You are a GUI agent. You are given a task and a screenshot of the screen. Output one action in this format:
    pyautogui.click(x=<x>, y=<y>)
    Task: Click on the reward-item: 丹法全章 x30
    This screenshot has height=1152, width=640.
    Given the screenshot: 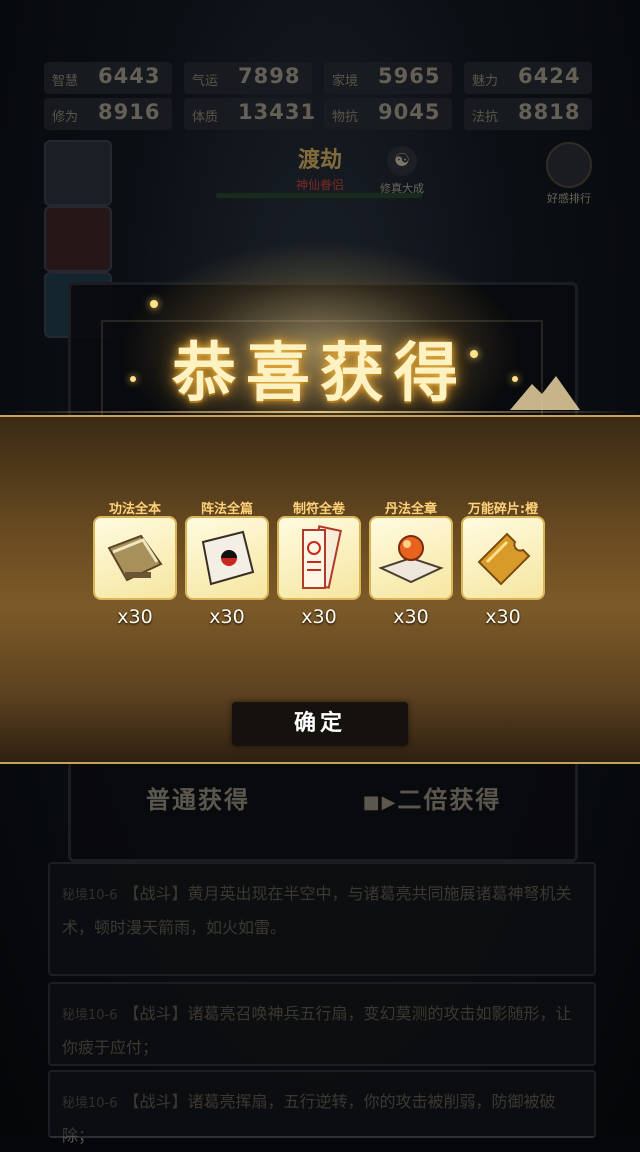 What is the action you would take?
    pyautogui.click(x=411, y=563)
    